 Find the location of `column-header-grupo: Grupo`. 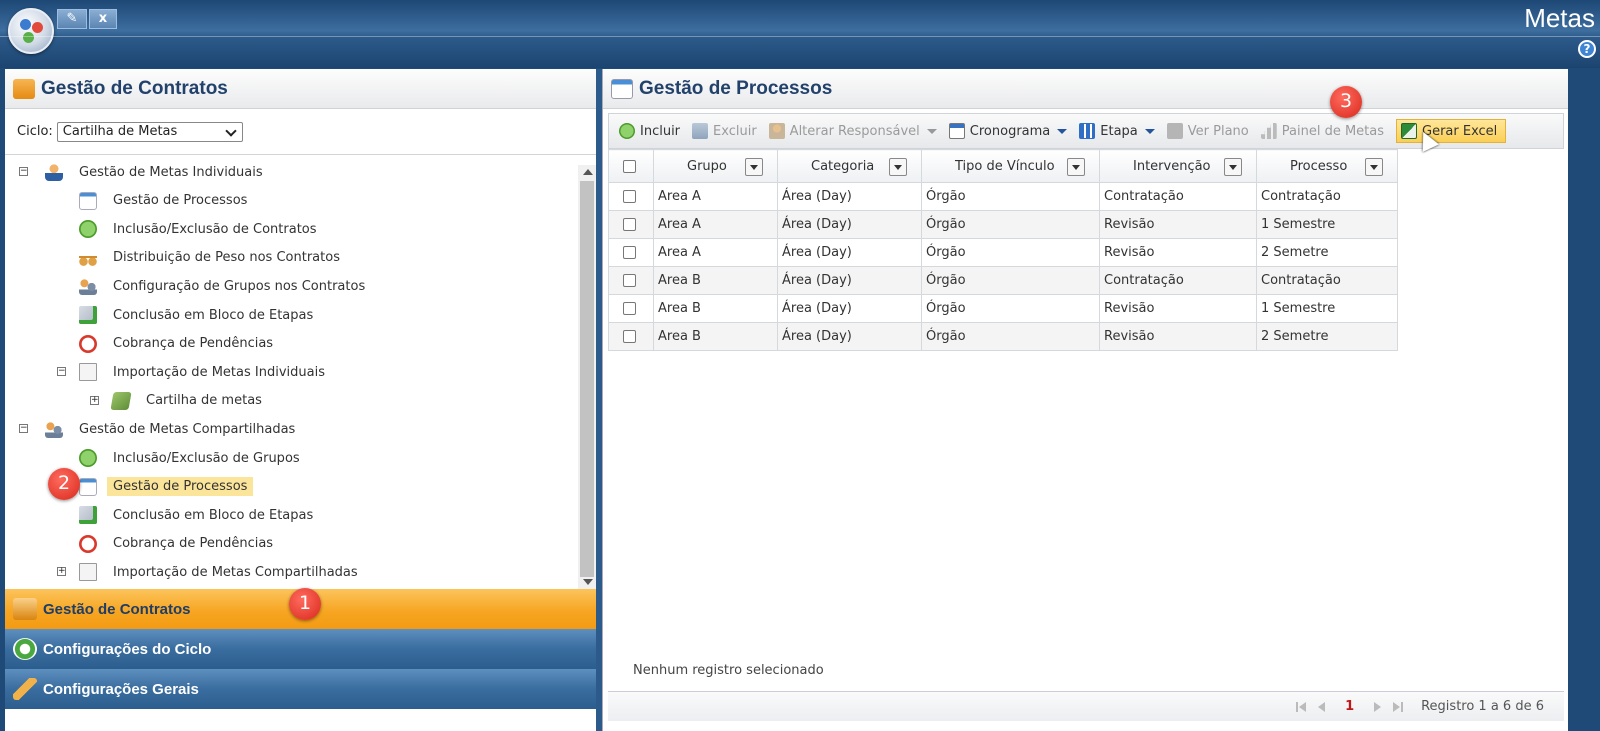

column-header-grupo: Grupo is located at coordinates (715, 166).